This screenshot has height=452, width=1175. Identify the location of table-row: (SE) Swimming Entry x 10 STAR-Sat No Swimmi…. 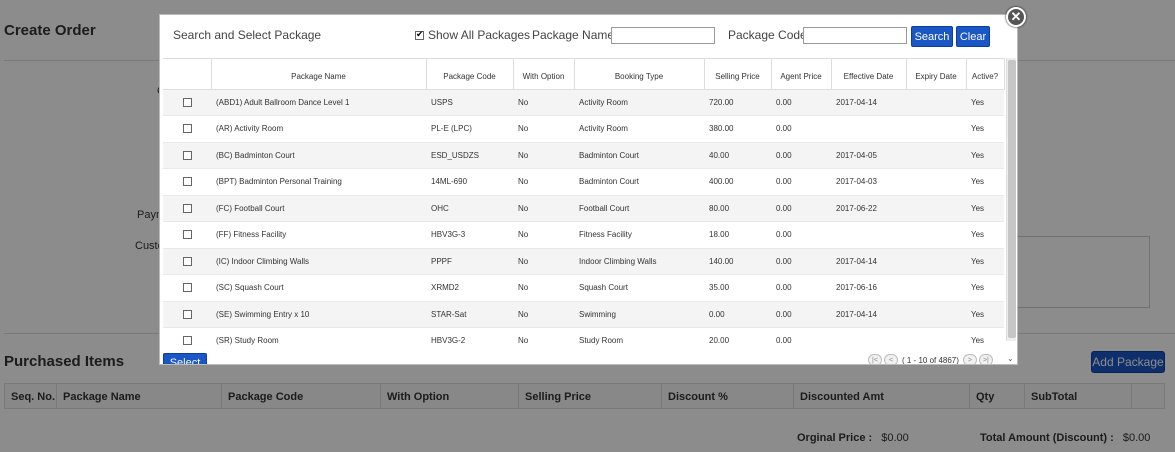
(583, 314).